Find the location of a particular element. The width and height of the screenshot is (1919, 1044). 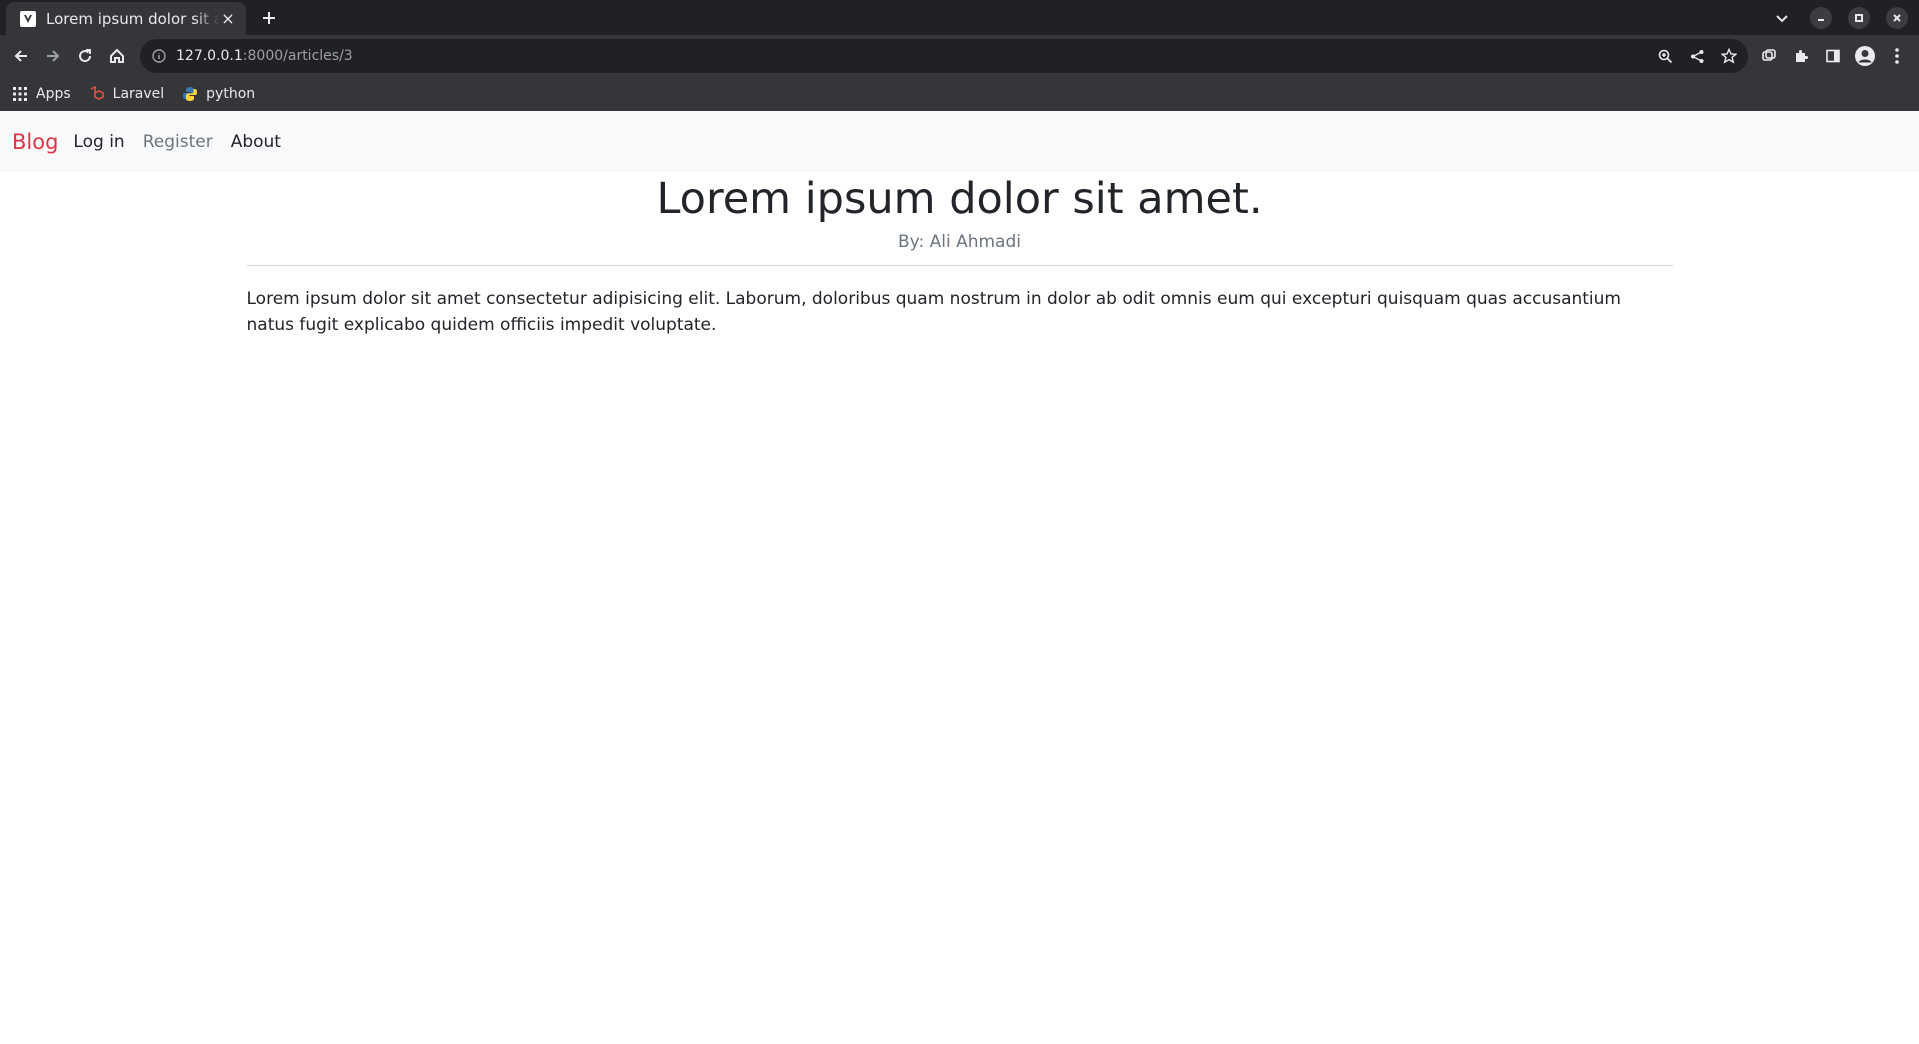

side-panel-icon is located at coordinates (1833, 56).